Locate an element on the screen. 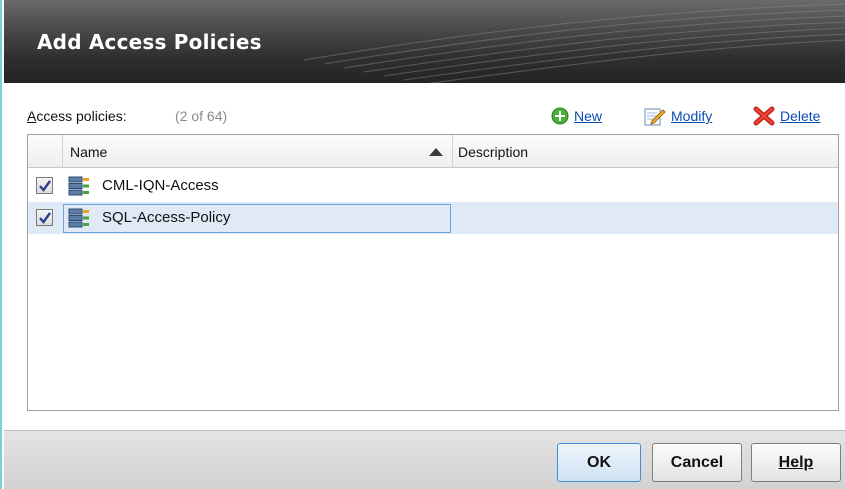 The height and width of the screenshot is (489, 845). delete-x-icon is located at coordinates (764, 116).